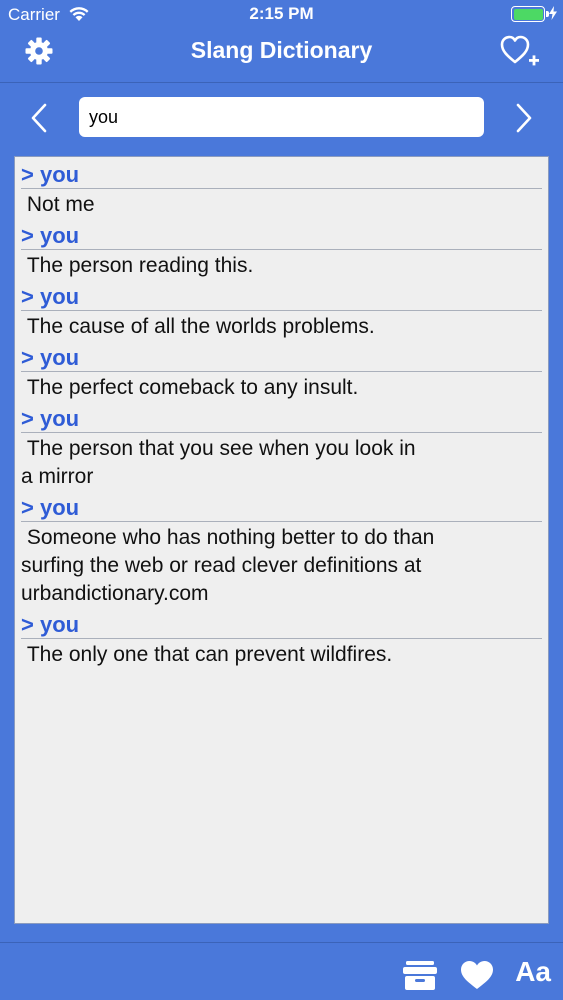 Image resolution: width=563 pixels, height=1000 pixels. I want to click on entry-definition: Not me, so click(58, 204).